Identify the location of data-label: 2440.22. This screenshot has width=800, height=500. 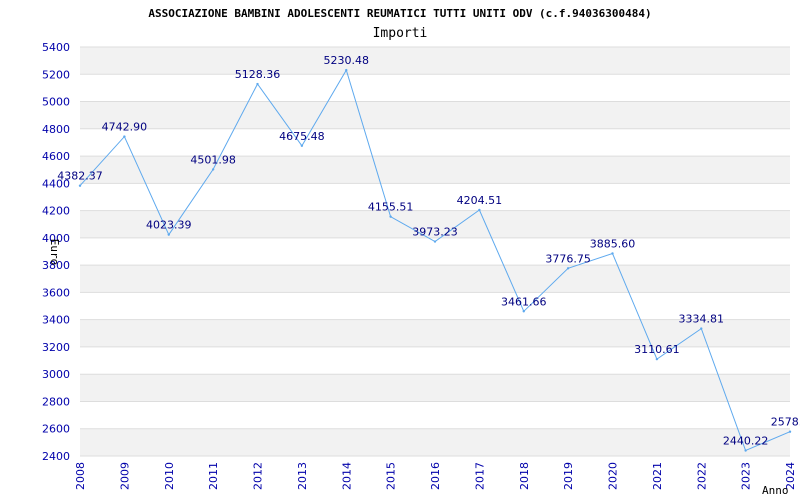
(746, 441).